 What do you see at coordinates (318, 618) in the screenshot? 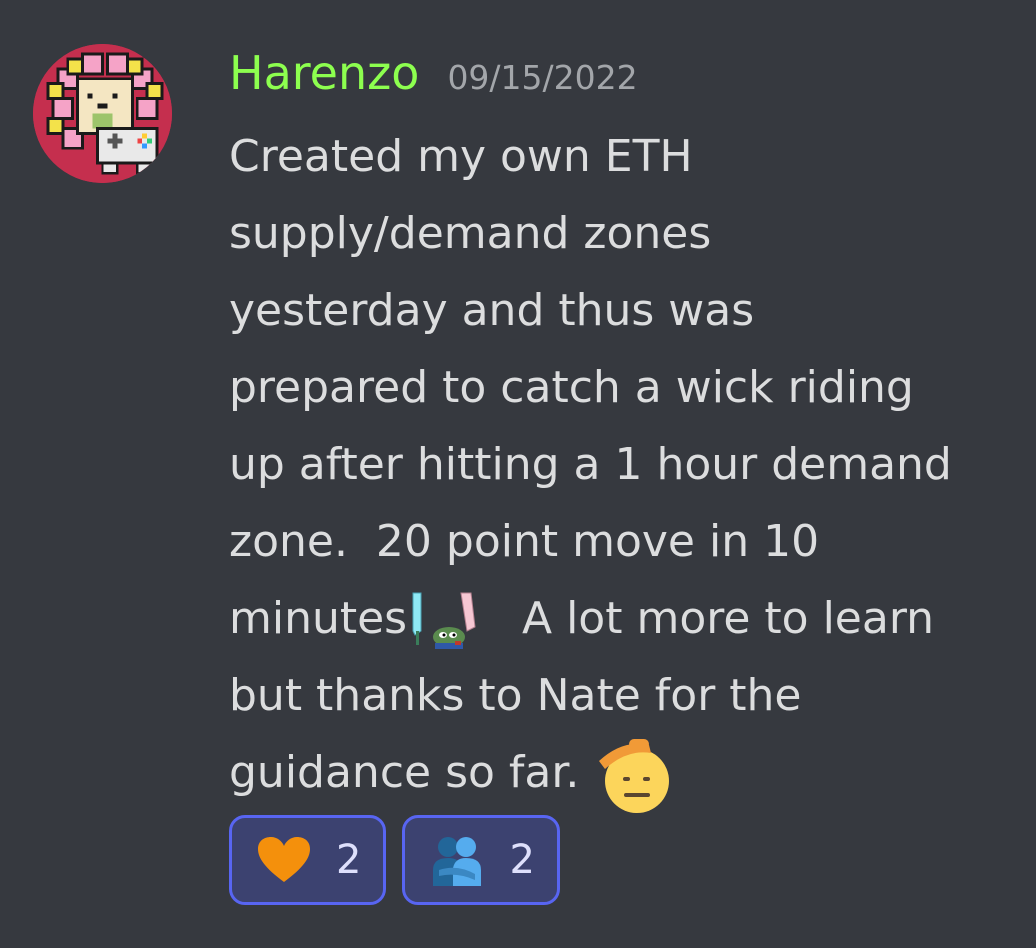
I see `message-text: minutes` at bounding box center [318, 618].